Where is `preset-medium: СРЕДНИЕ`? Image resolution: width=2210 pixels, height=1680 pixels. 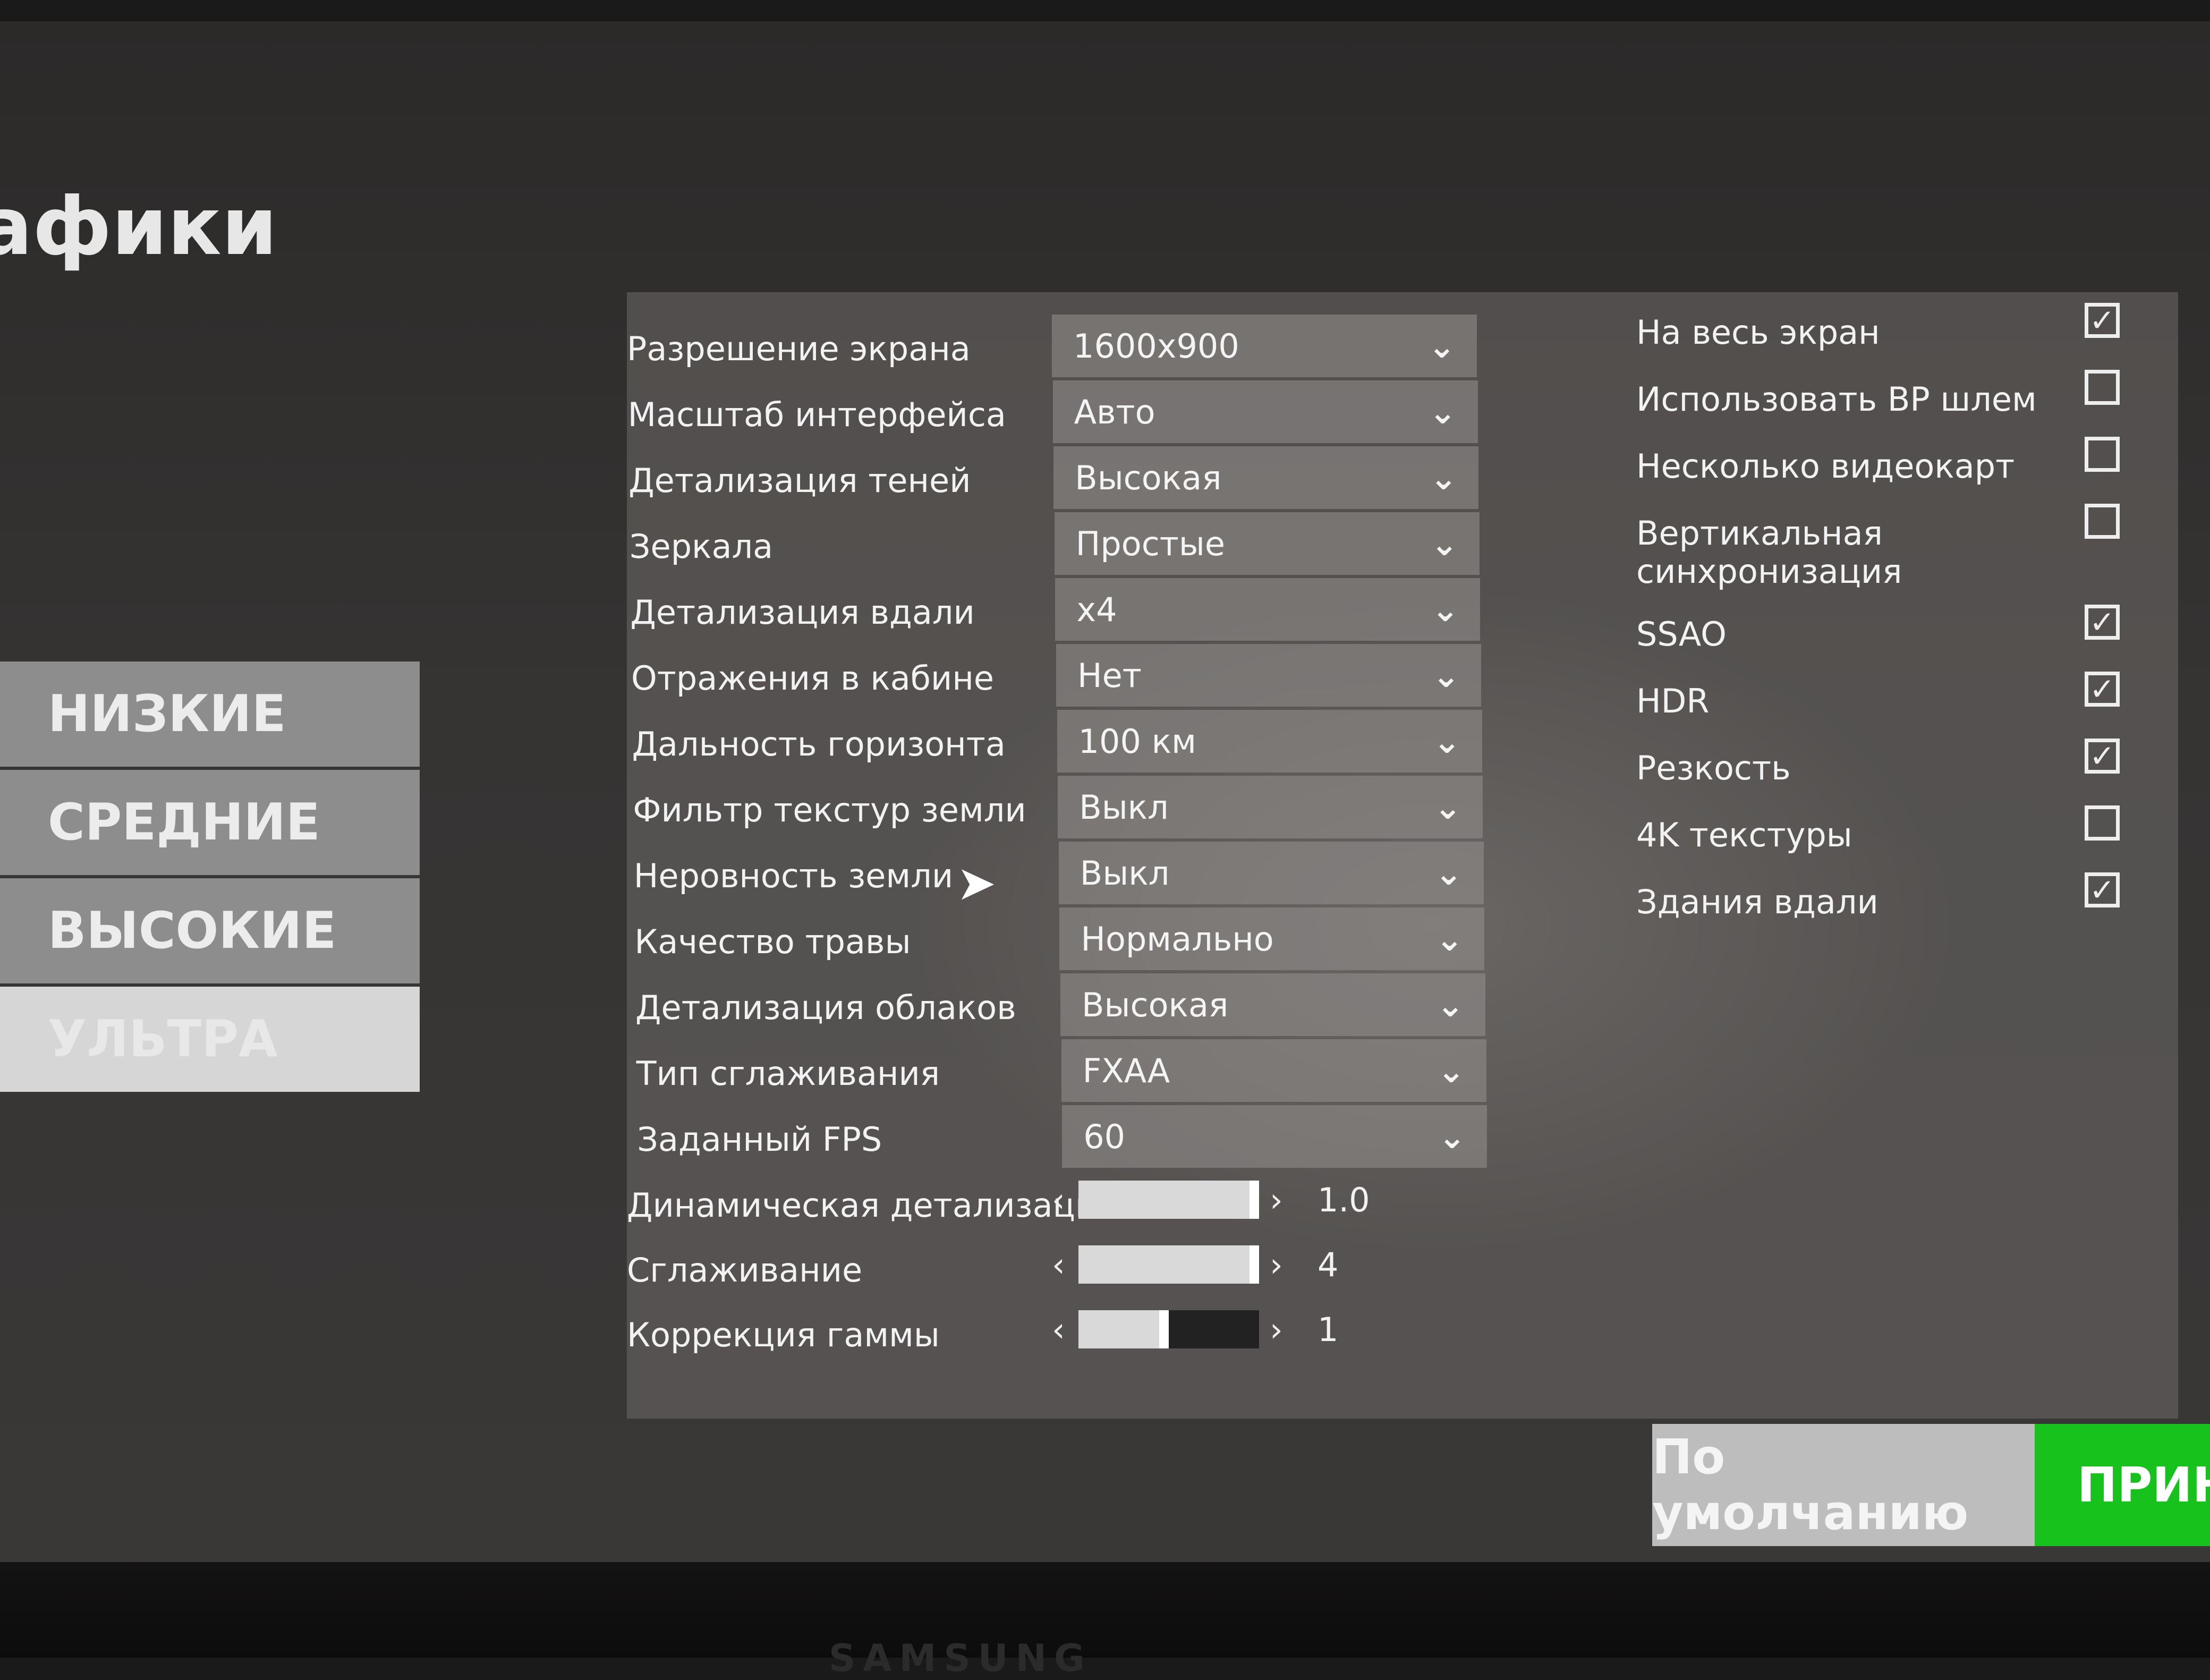 preset-medium: СРЕДНИЕ is located at coordinates (210, 822).